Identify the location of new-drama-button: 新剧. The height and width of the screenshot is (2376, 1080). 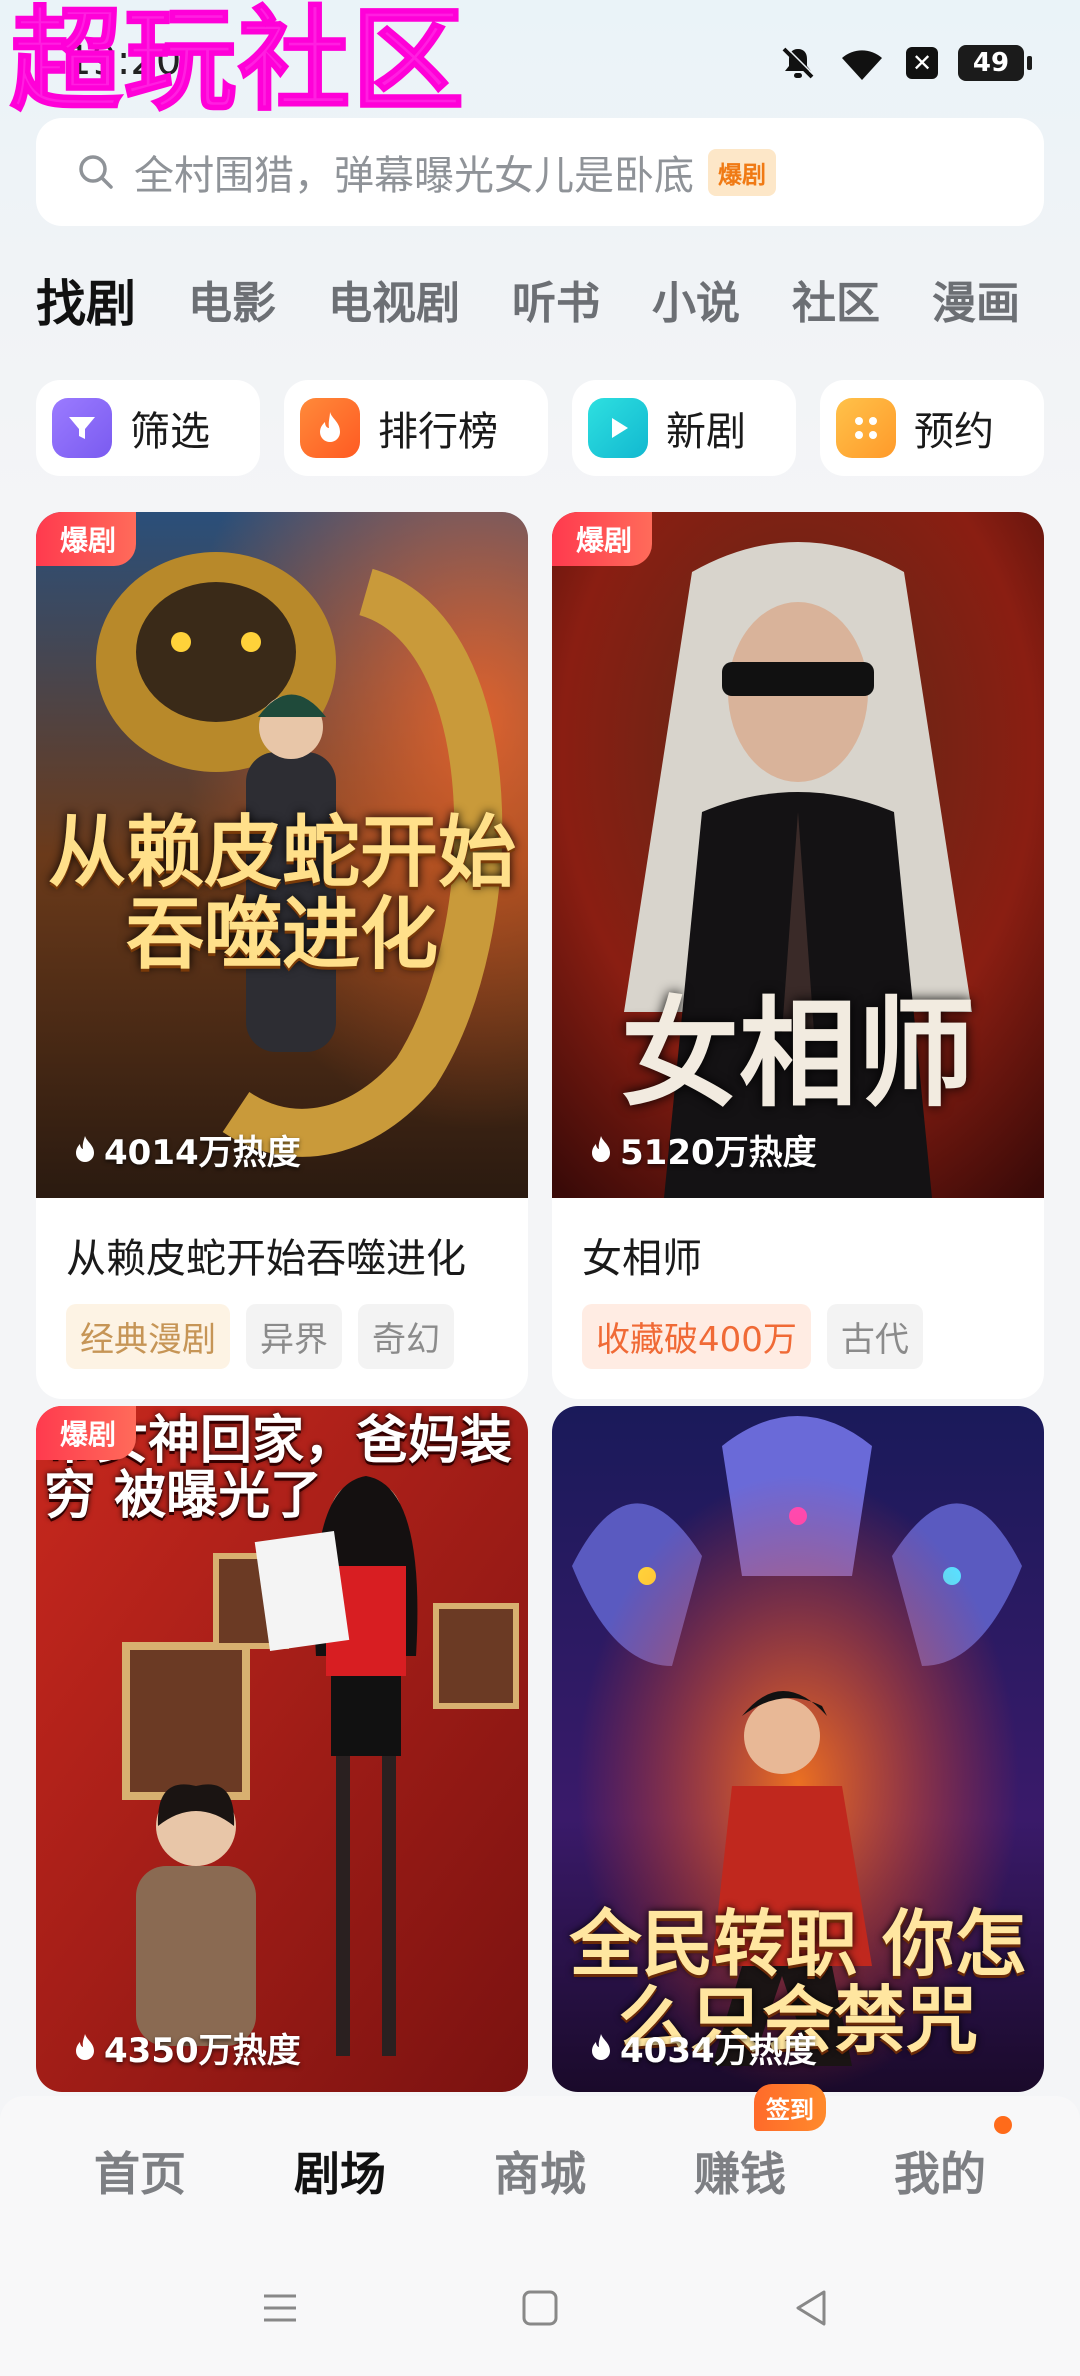
(684, 428).